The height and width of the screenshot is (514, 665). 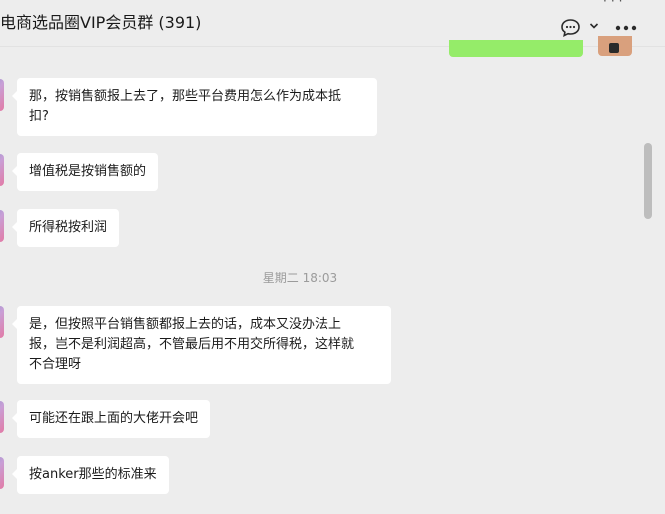 What do you see at coordinates (516, 48) in the screenshot?
I see `self-message-bubble` at bounding box center [516, 48].